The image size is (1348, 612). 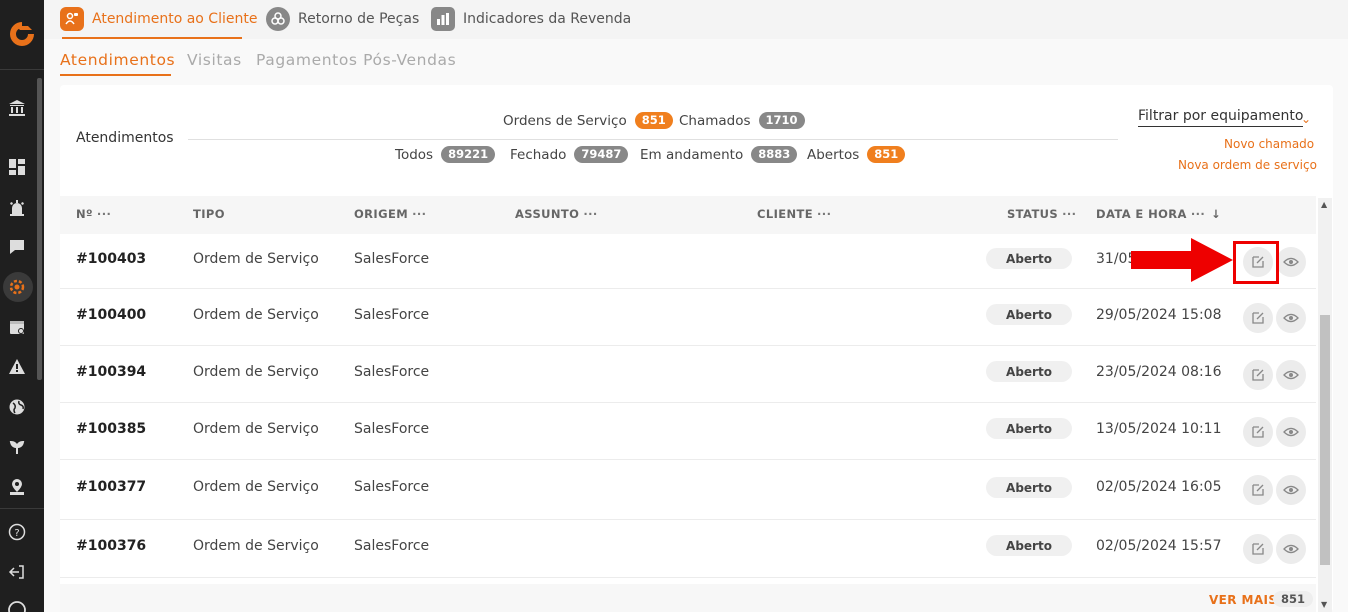 What do you see at coordinates (1221, 117) in the screenshot?
I see `filter-equipment-select: Filtrar por equipamento` at bounding box center [1221, 117].